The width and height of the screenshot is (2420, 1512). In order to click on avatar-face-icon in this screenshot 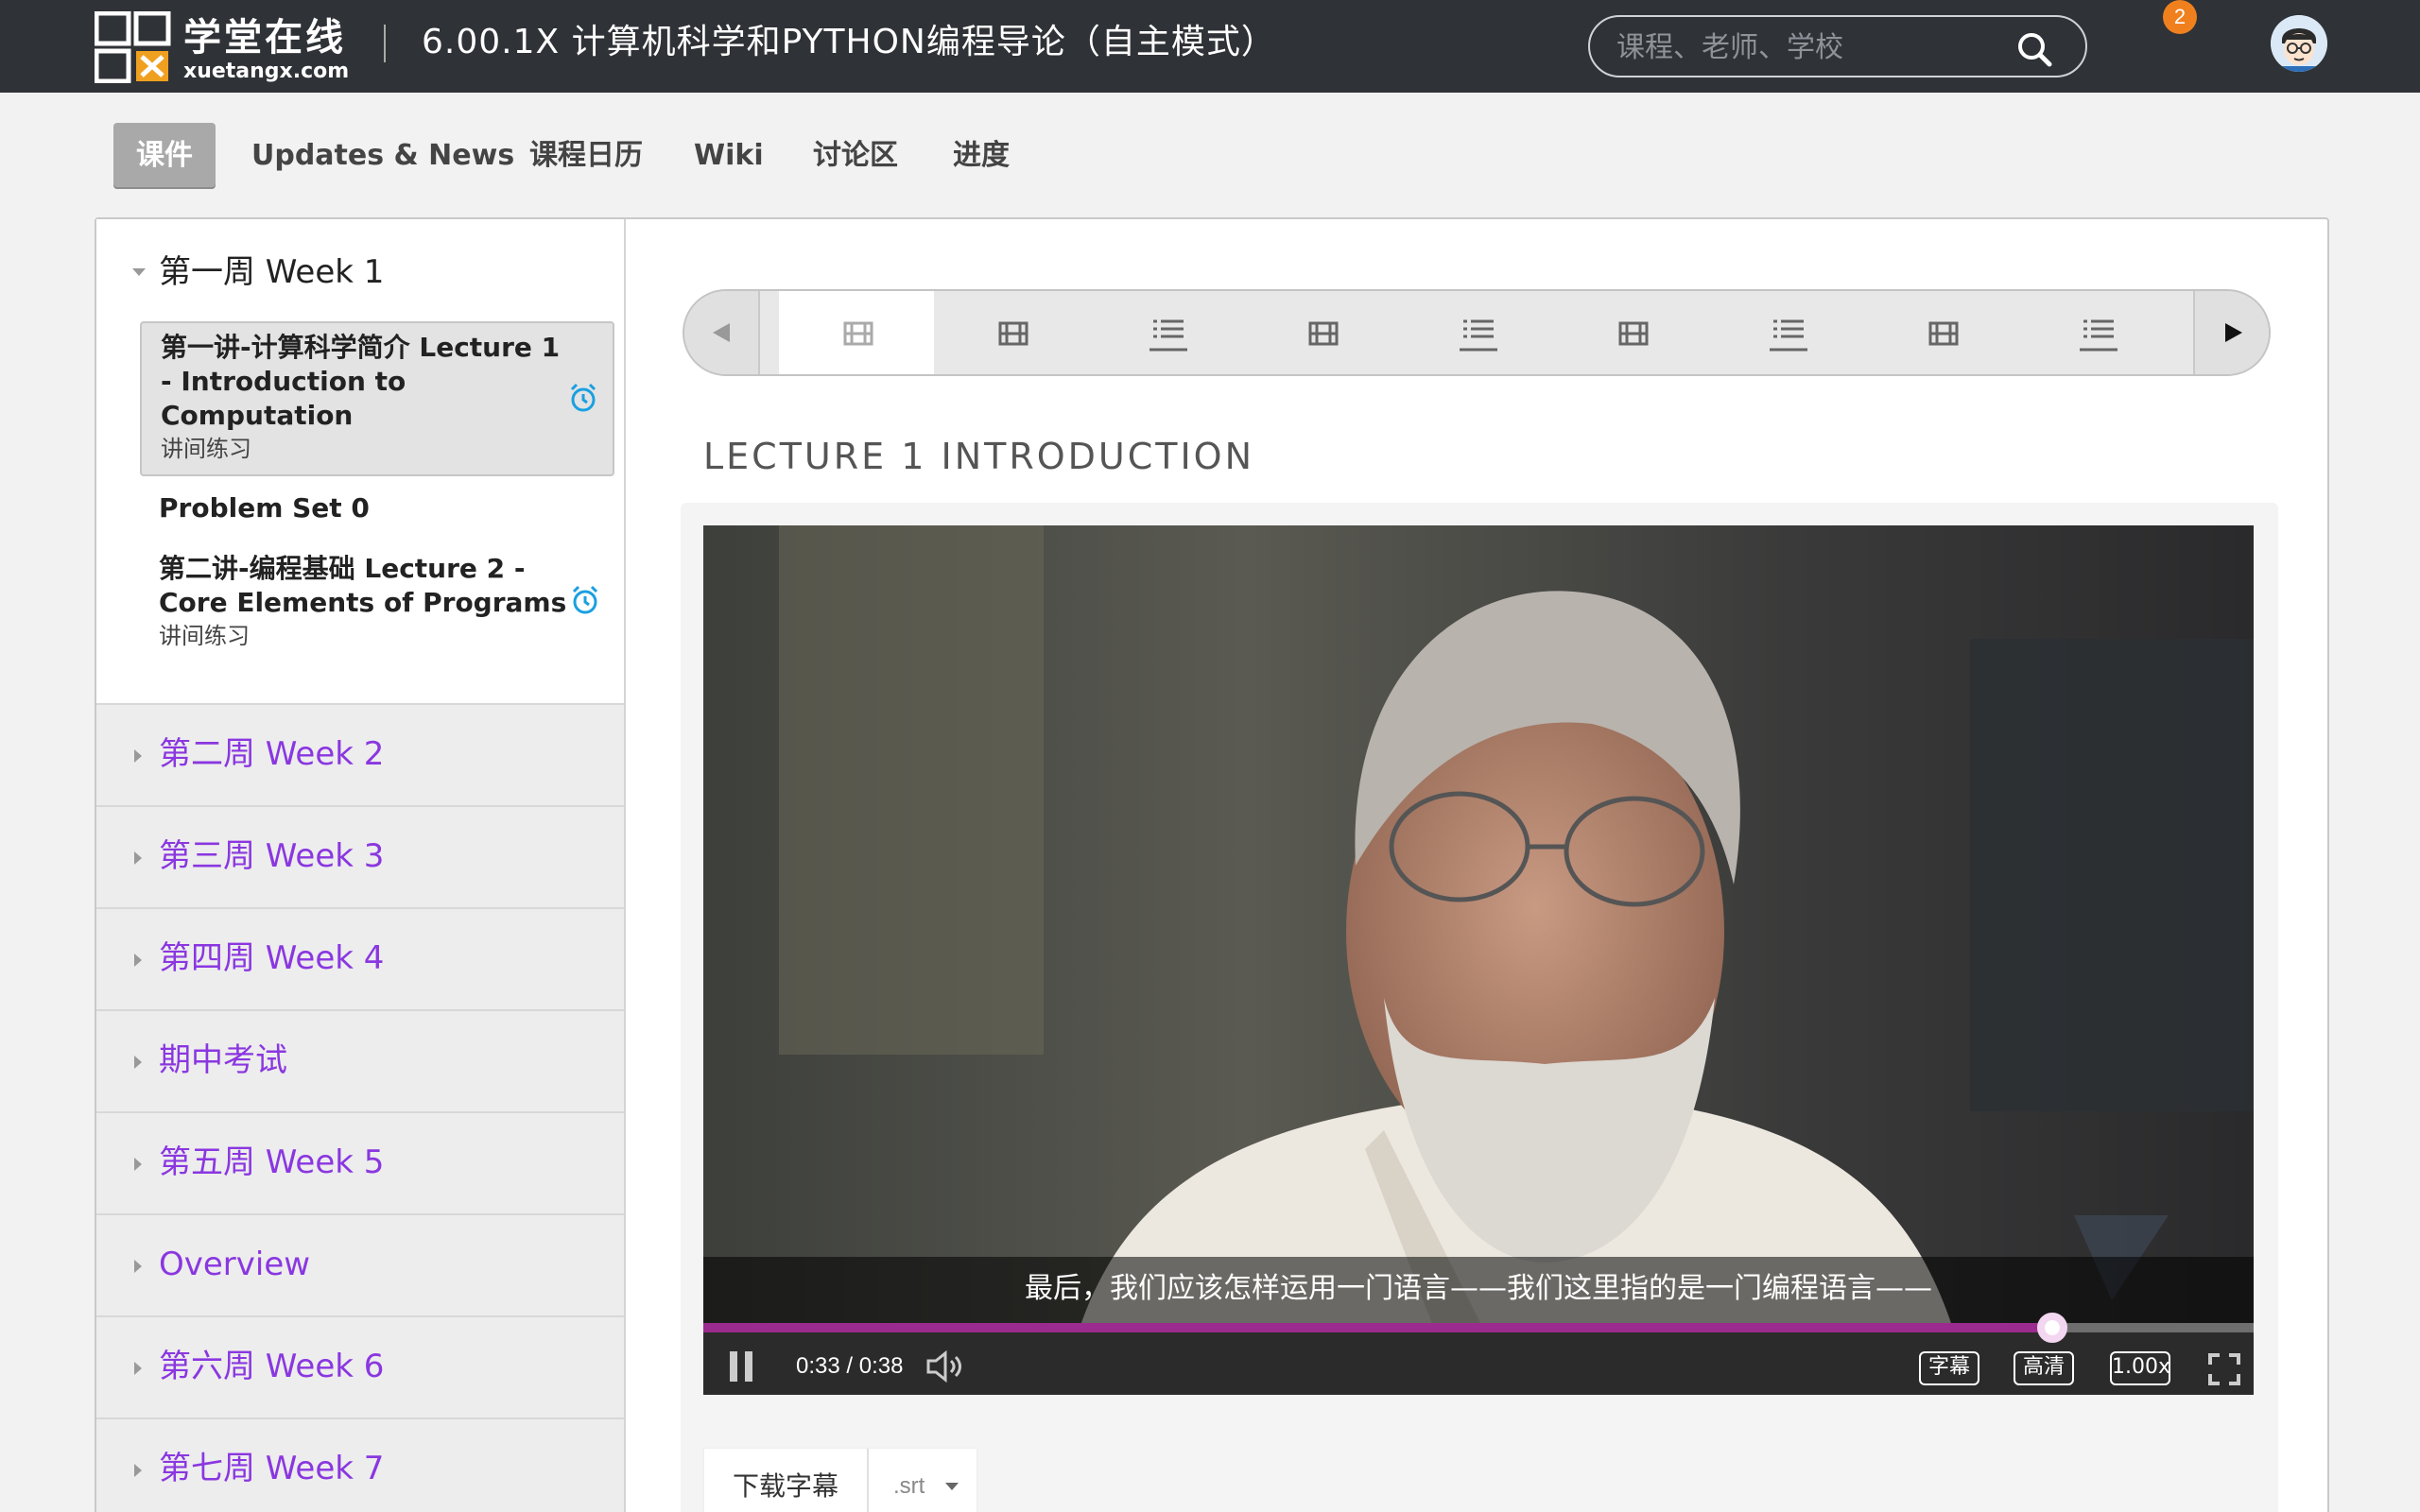, I will do `click(2299, 43)`.